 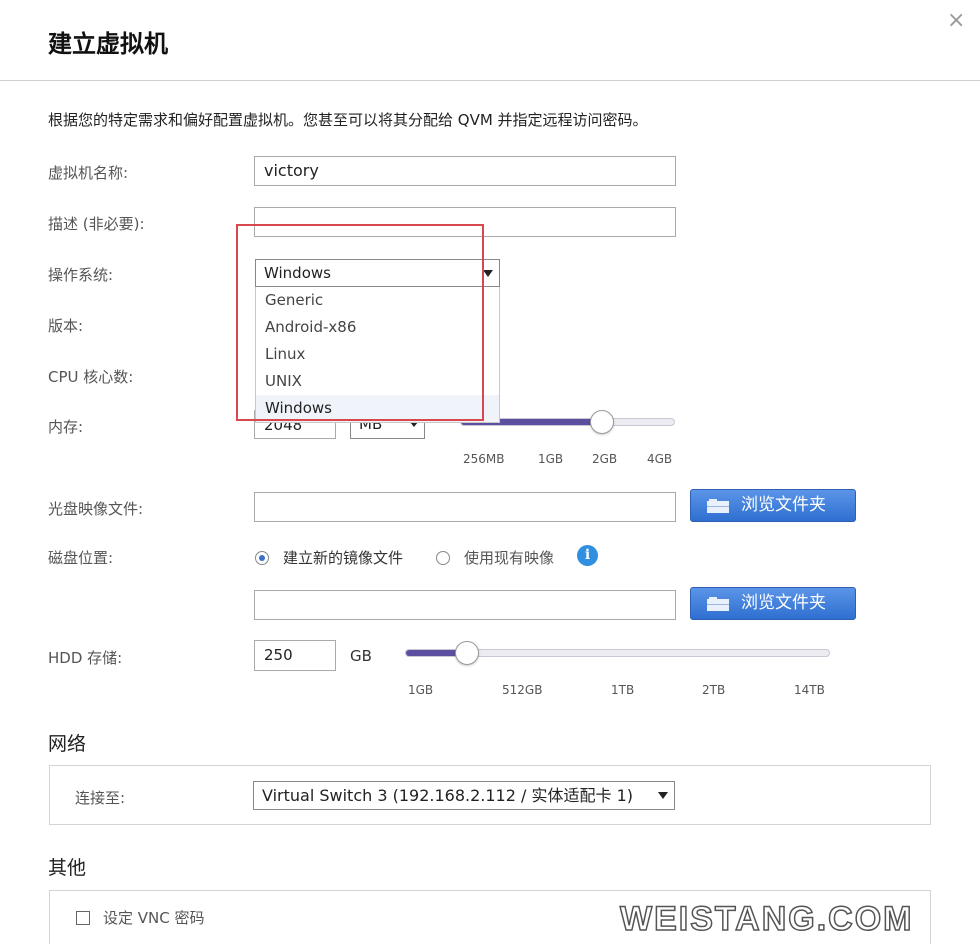 What do you see at coordinates (262, 558) in the screenshot?
I see `disk-new-radio` at bounding box center [262, 558].